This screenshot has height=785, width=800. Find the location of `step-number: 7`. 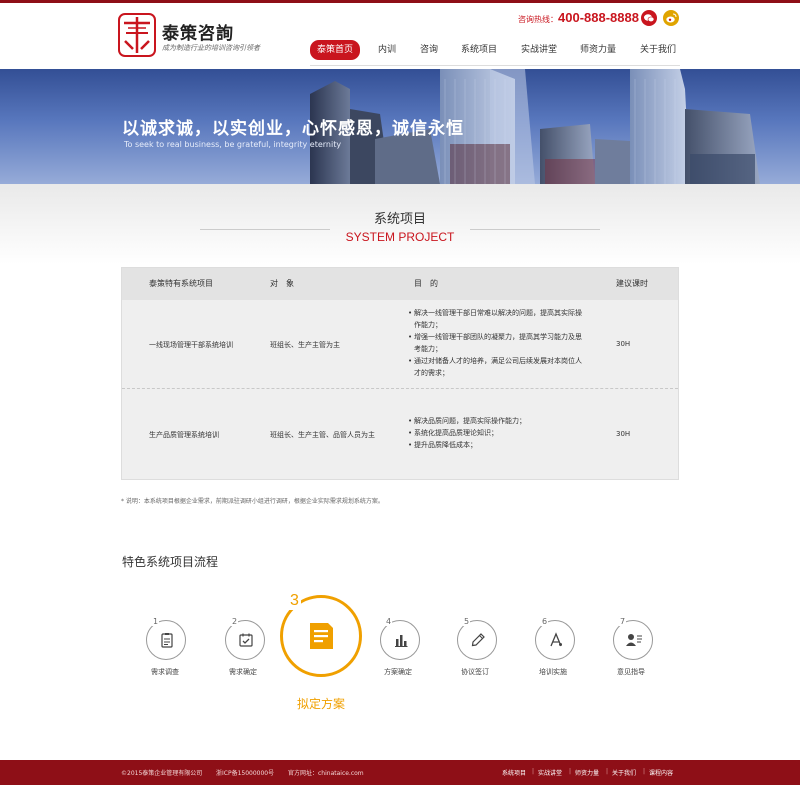

step-number: 7 is located at coordinates (623, 621).